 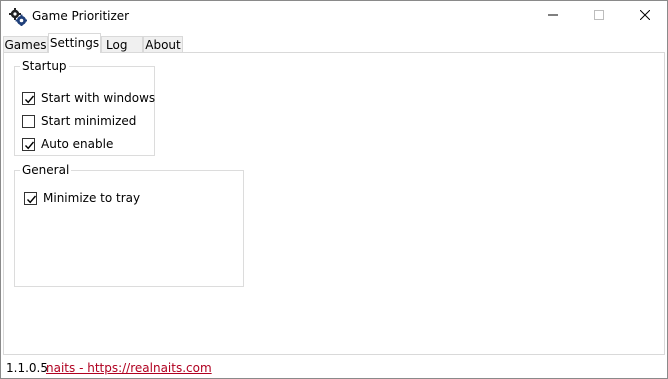 I want to click on start-with-windows-checkbox: Start with windows, so click(x=88, y=98).